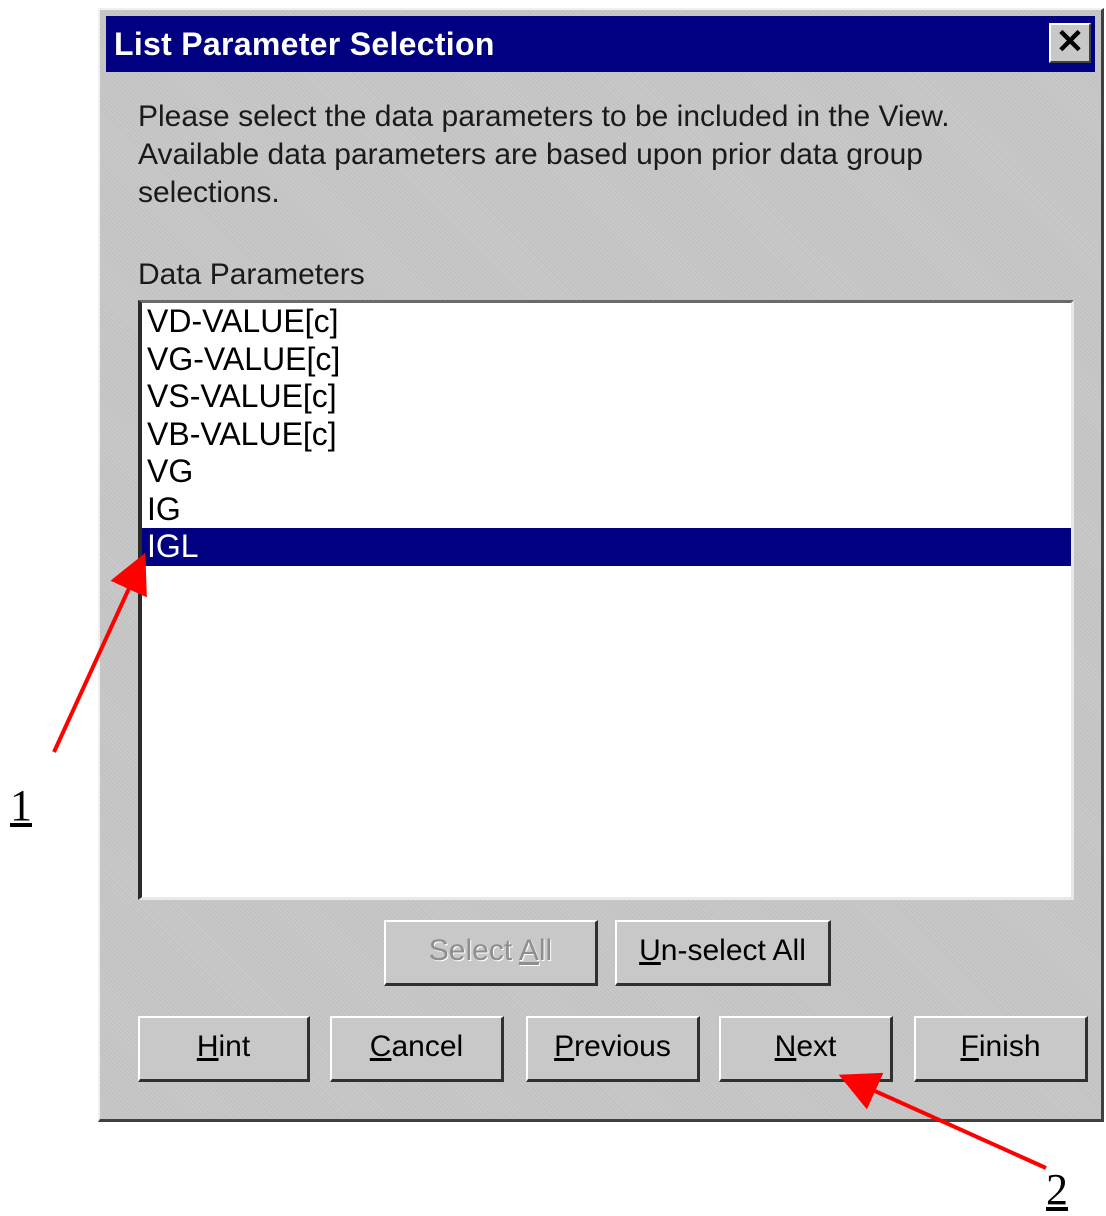 The image size is (1106, 1216). Describe the element at coordinates (600, 44) in the screenshot. I see `title-bar: List Parameter Selection ✕` at that location.